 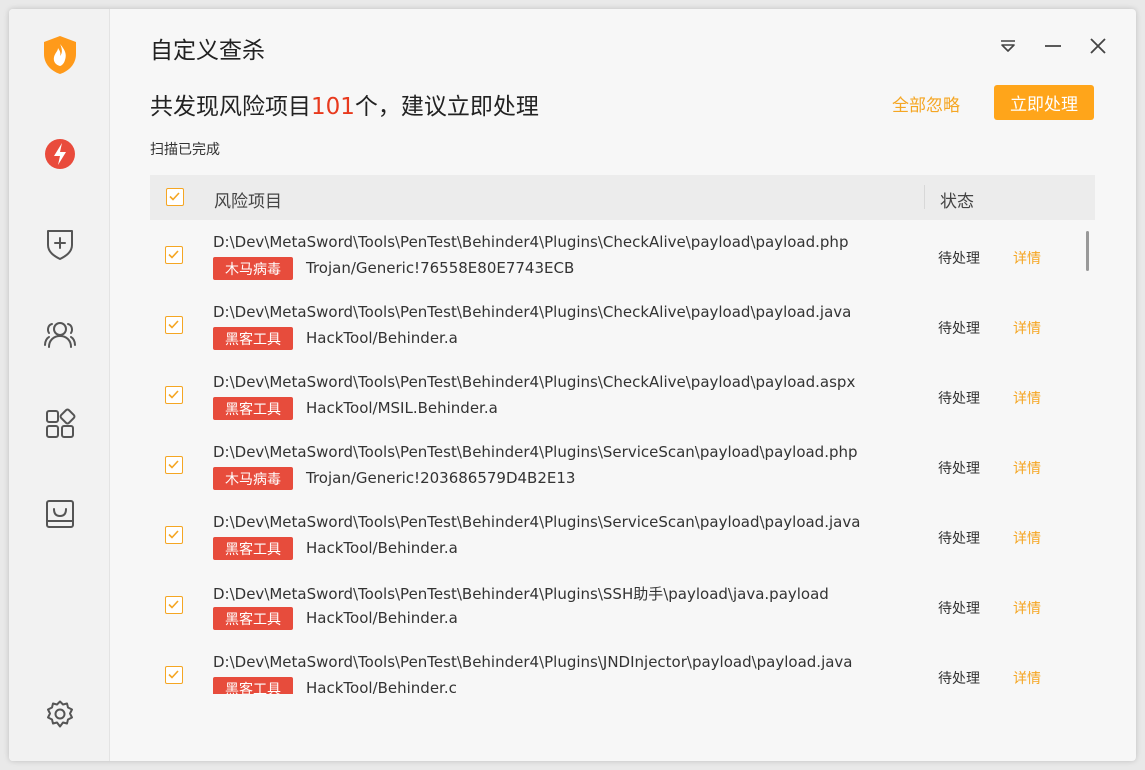 I want to click on users-icon, so click(x=60, y=334).